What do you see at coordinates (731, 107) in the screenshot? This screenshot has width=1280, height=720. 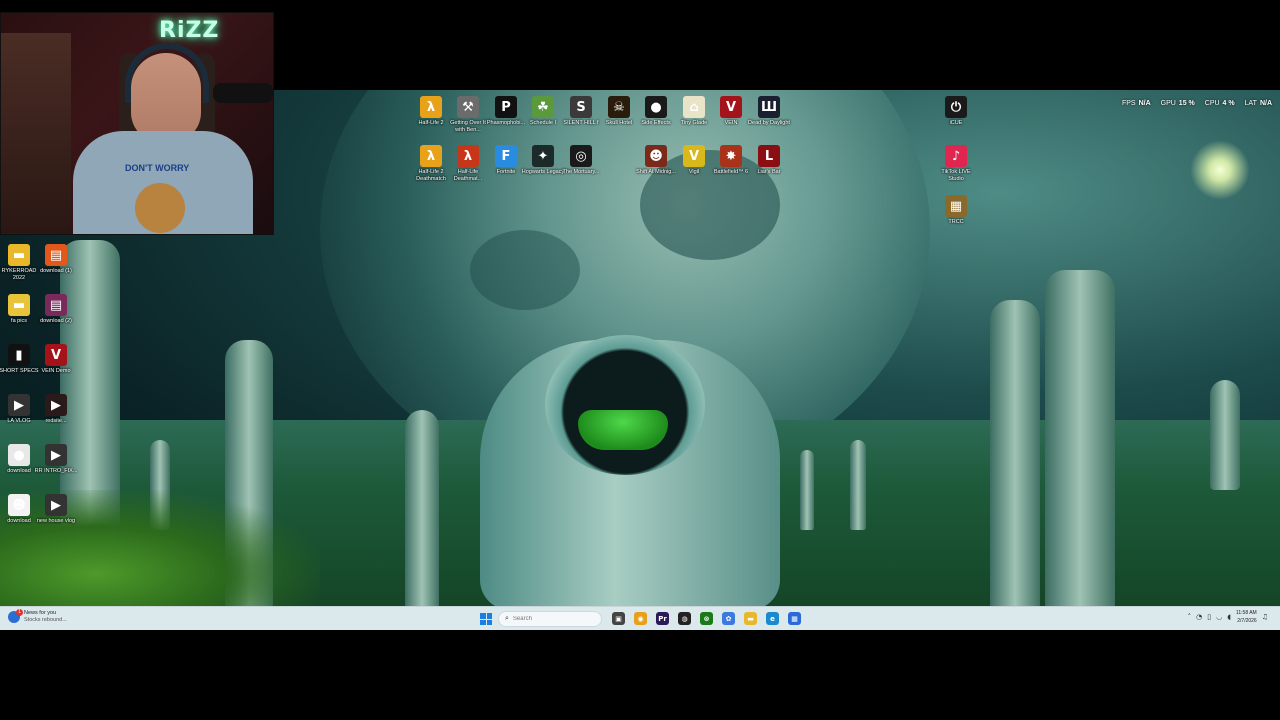 I see `vein-icon: V` at bounding box center [731, 107].